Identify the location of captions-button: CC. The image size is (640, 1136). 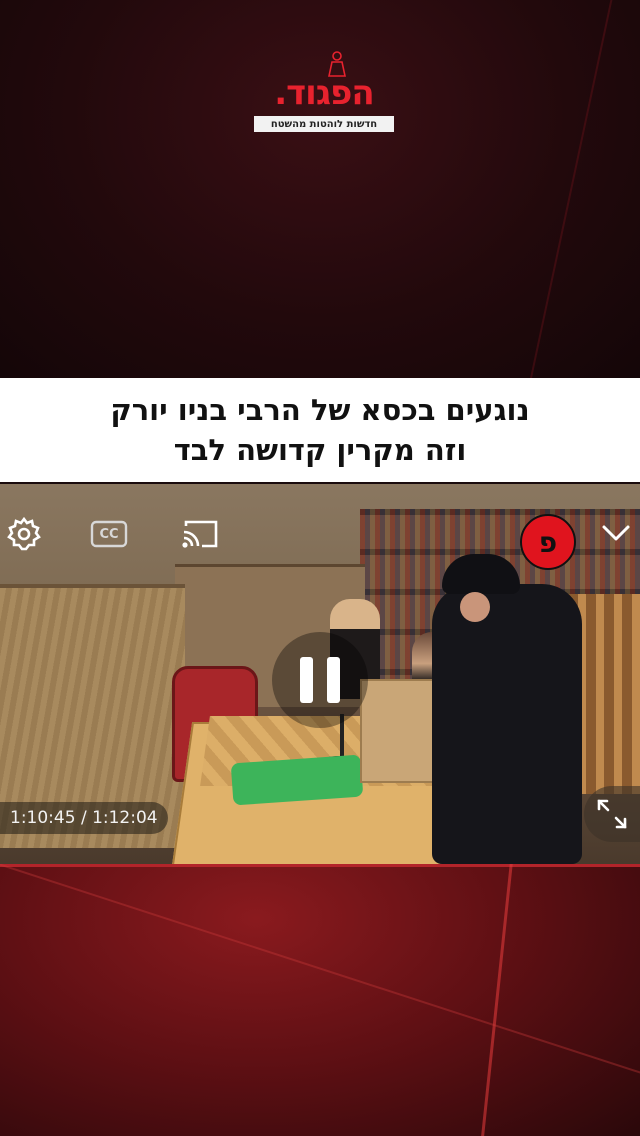
(109, 534).